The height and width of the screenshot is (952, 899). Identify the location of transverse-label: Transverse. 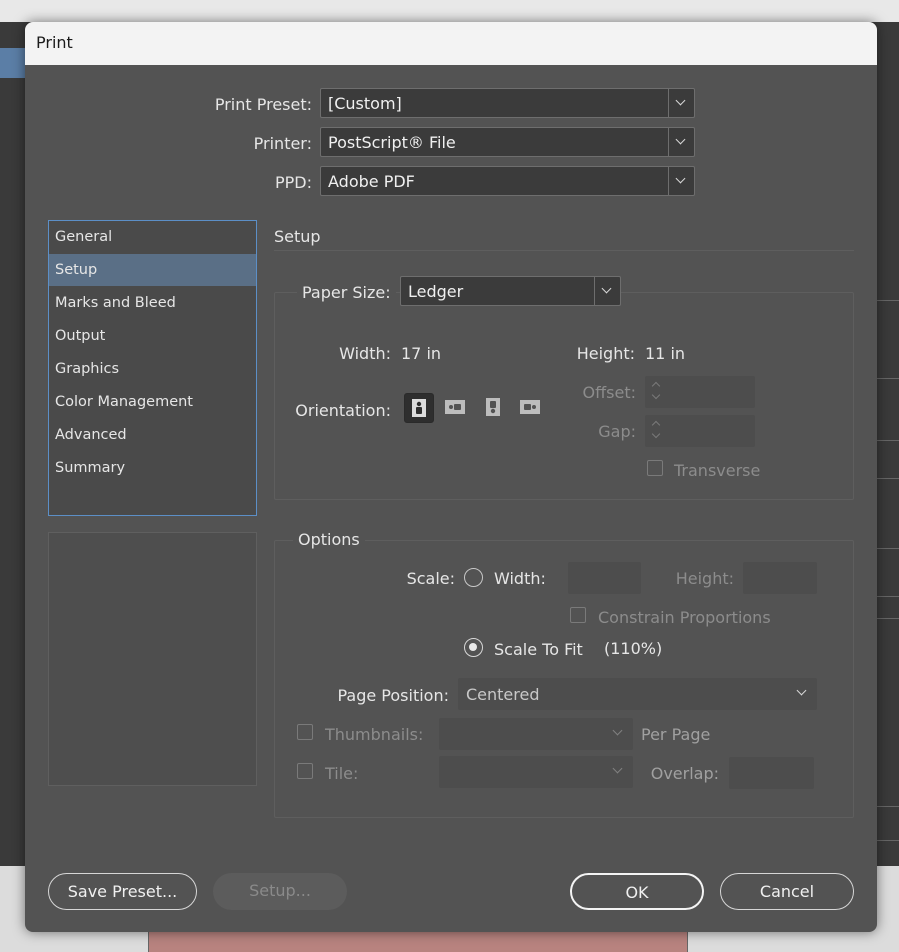
(717, 470).